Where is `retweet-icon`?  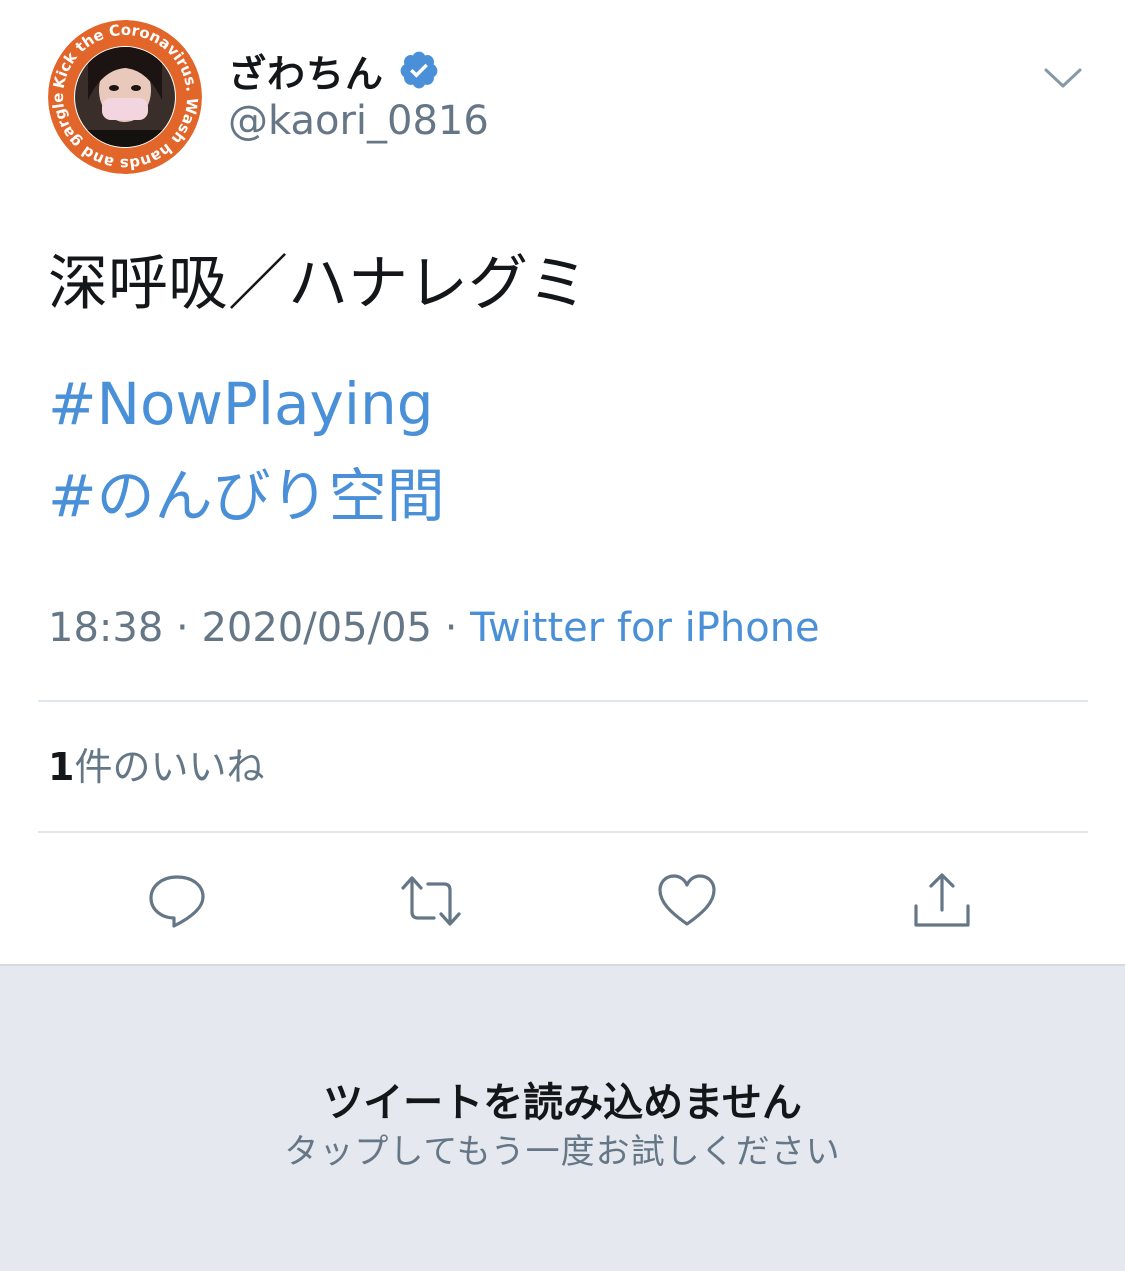
retweet-icon is located at coordinates (431, 901).